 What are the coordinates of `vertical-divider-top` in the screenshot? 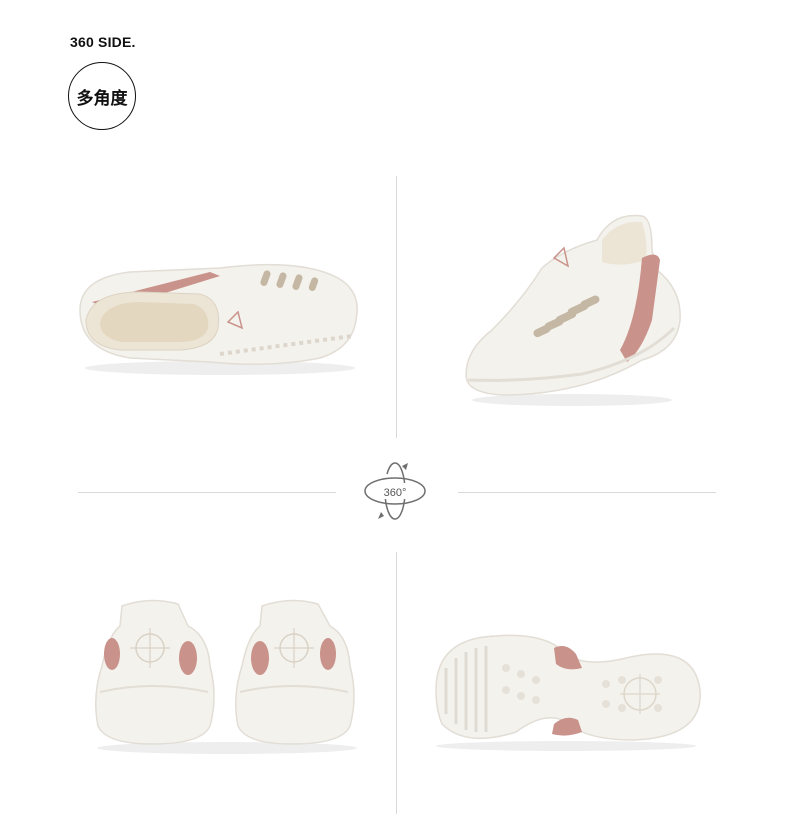 It's located at (396, 307).